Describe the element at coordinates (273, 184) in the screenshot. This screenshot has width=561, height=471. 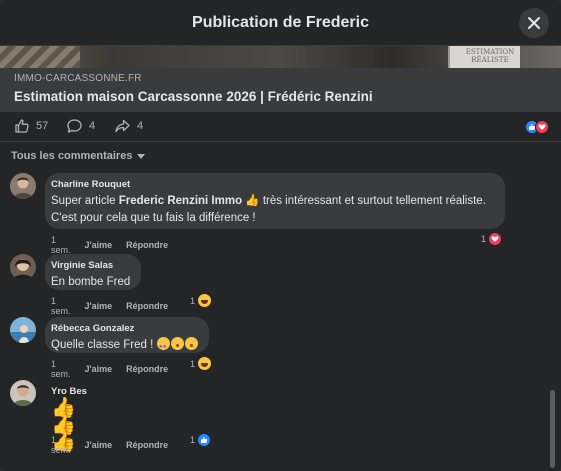
I see `comment-author: Charline Rouquet` at that location.